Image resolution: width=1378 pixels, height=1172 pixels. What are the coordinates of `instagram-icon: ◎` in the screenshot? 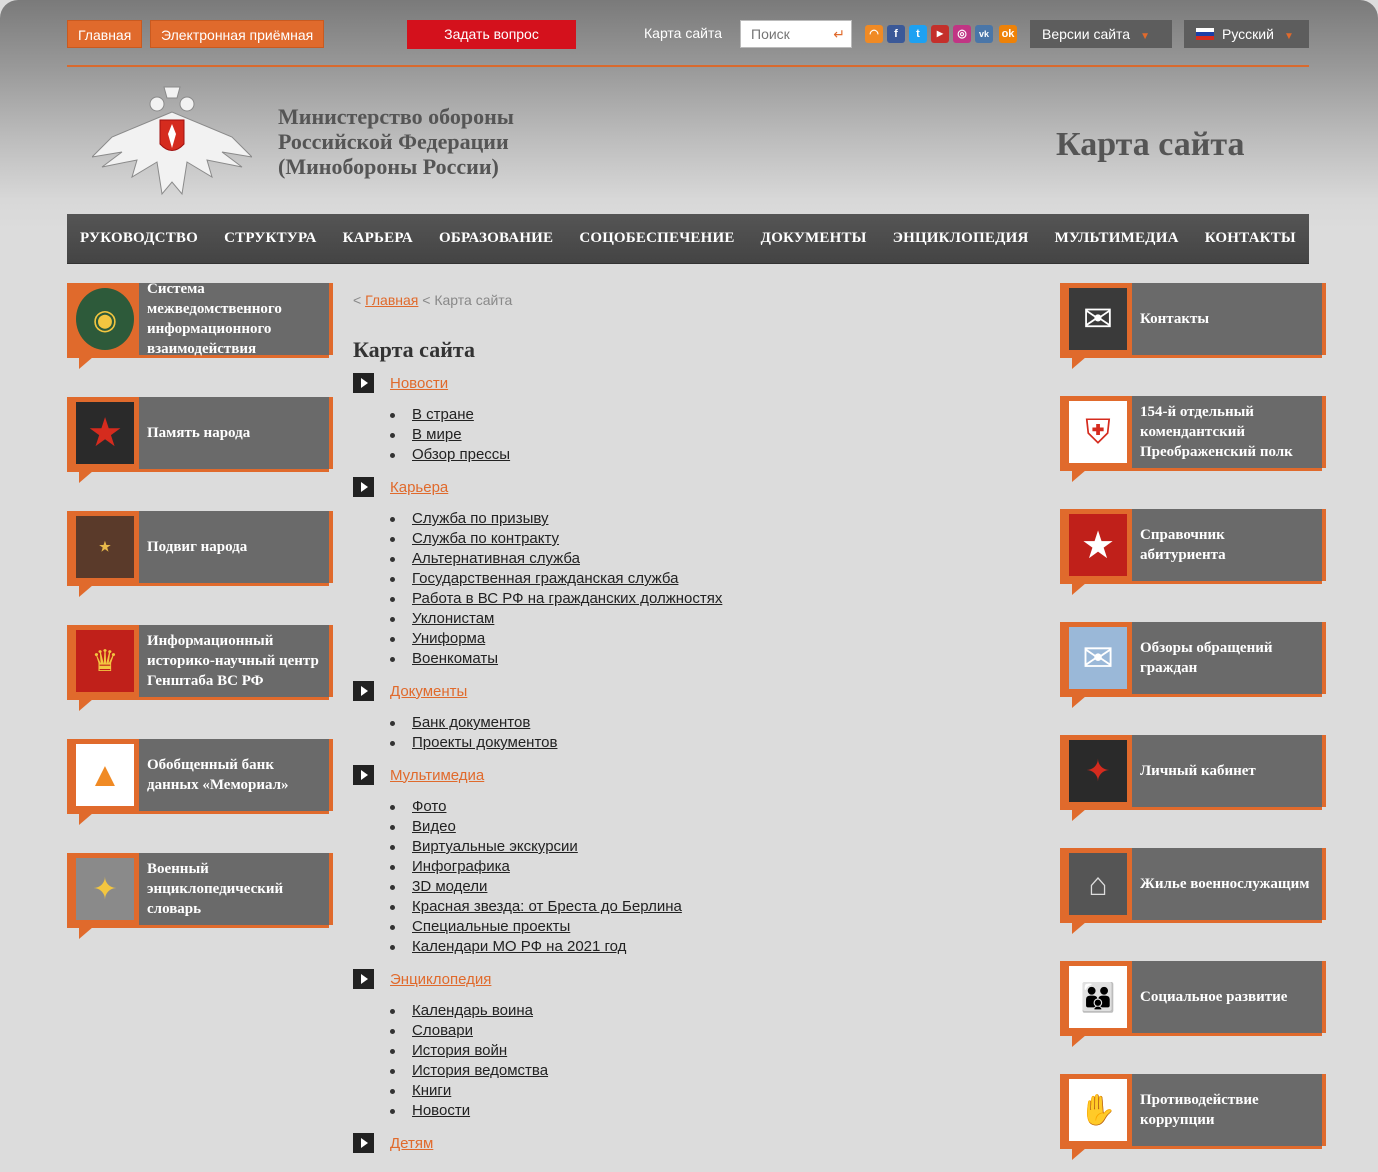 It's located at (962, 34).